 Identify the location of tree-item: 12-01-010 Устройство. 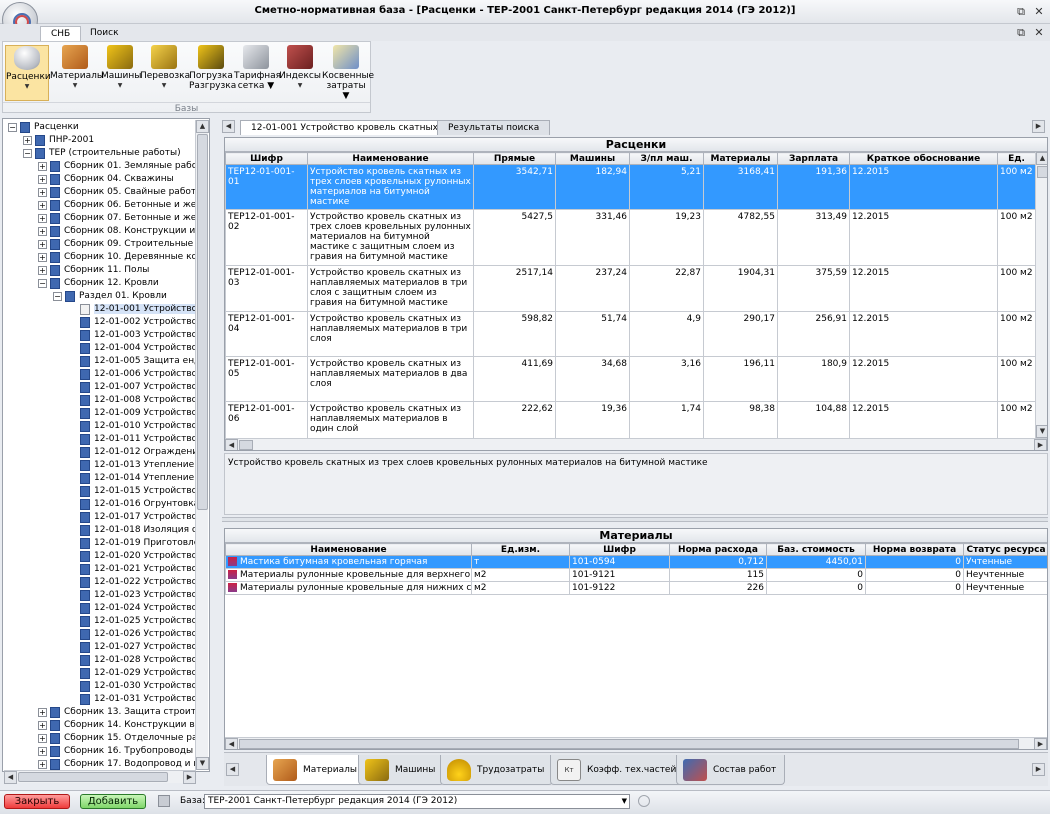
(131, 426).